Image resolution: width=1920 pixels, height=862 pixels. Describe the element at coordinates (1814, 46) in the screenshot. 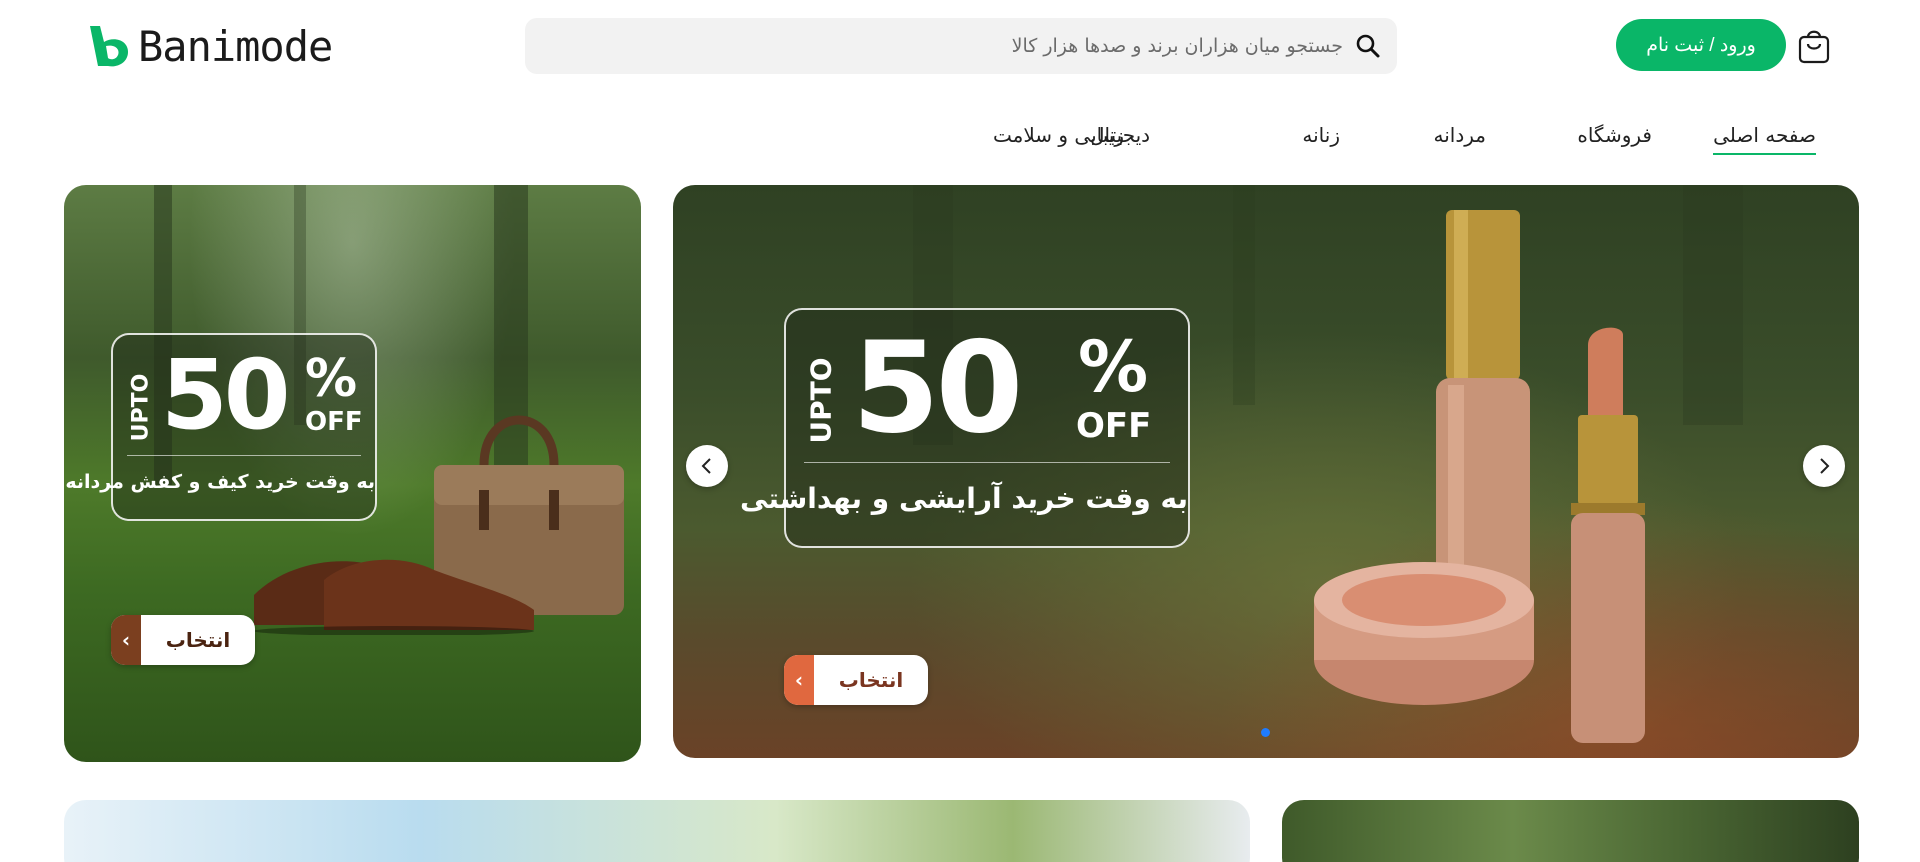

I see `shopping-bag-icon` at that location.